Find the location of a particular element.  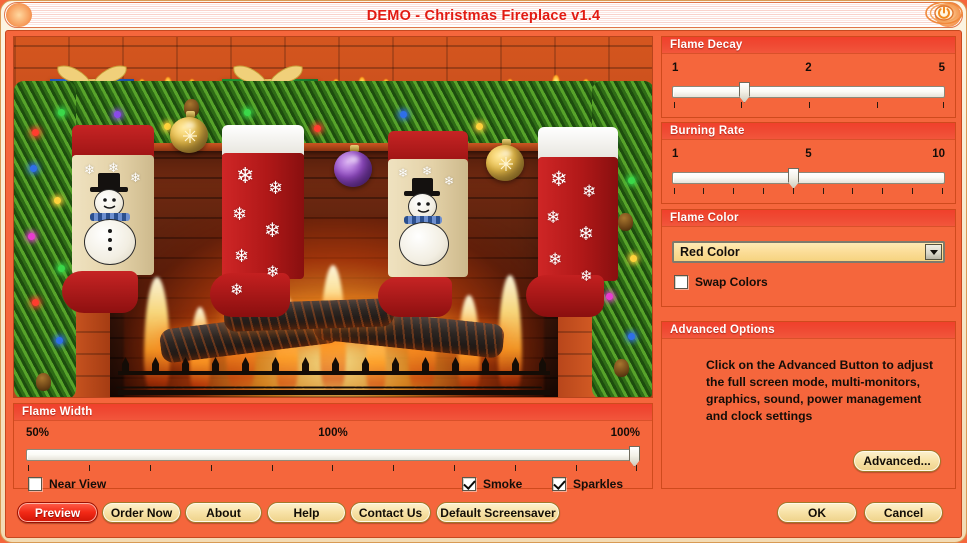

stocking-snowman: ❄ ❄ ❄ is located at coordinates (108, 219).